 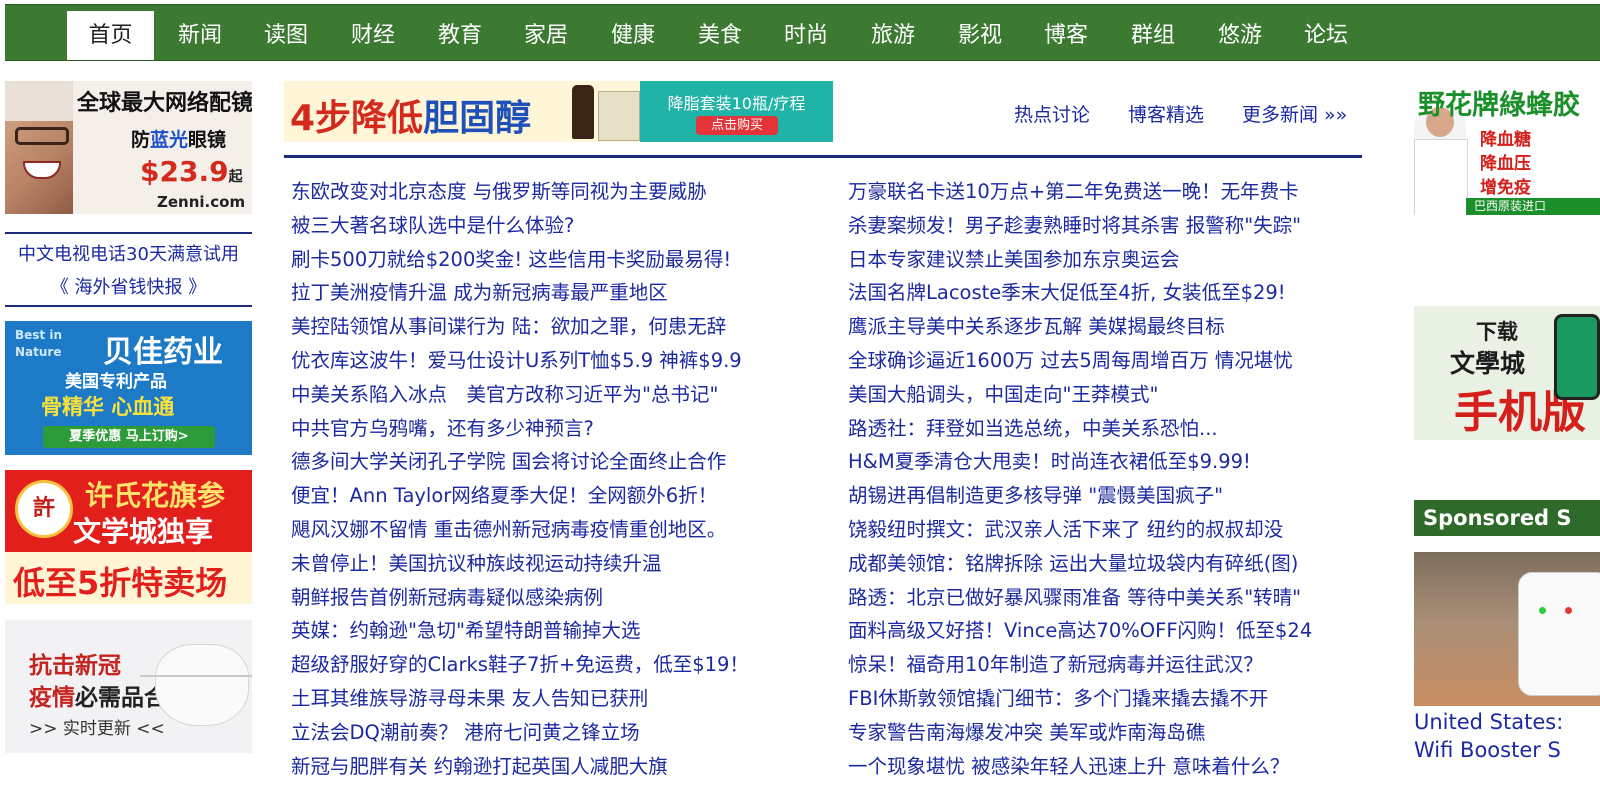 I want to click on propolis-ad-benefit: 降血糖, so click(x=1505, y=140).